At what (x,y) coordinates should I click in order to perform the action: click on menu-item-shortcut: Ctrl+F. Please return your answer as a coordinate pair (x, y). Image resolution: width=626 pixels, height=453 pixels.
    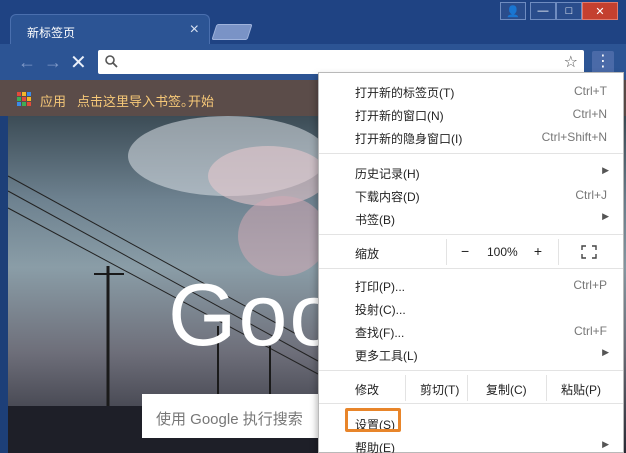
    Looking at the image, I should click on (590, 331).